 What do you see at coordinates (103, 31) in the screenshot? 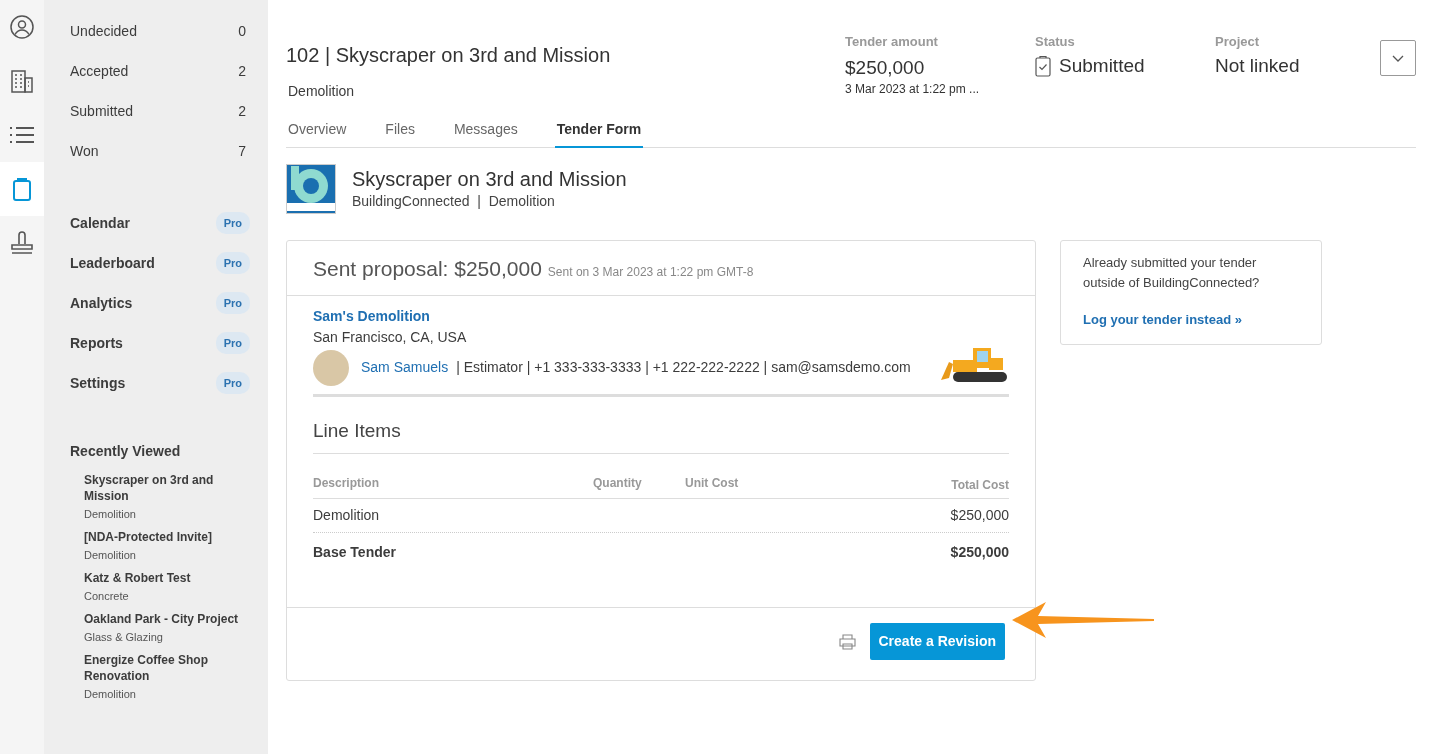
I see `sidebar-label: Undecided` at bounding box center [103, 31].